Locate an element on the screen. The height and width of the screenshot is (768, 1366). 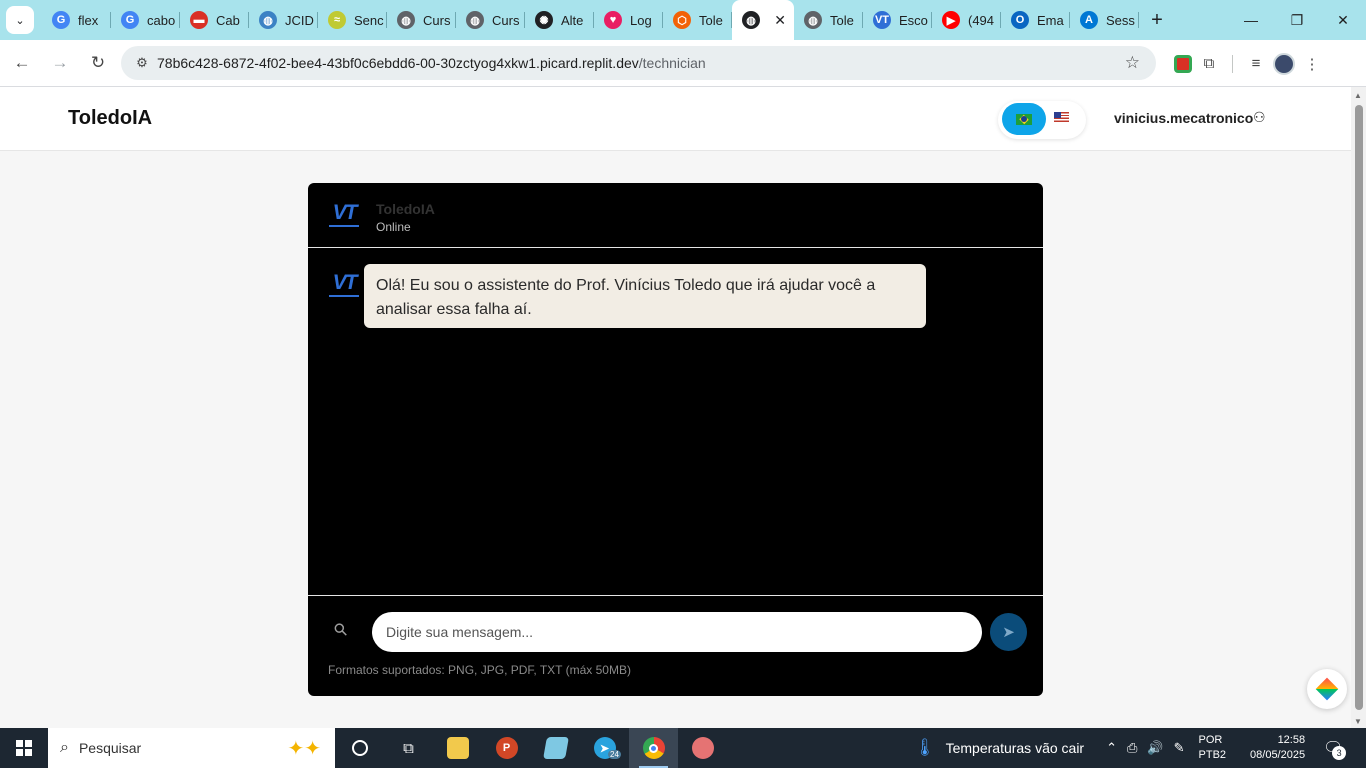
site-info-icon: ⚙ is located at coordinates (142, 63).